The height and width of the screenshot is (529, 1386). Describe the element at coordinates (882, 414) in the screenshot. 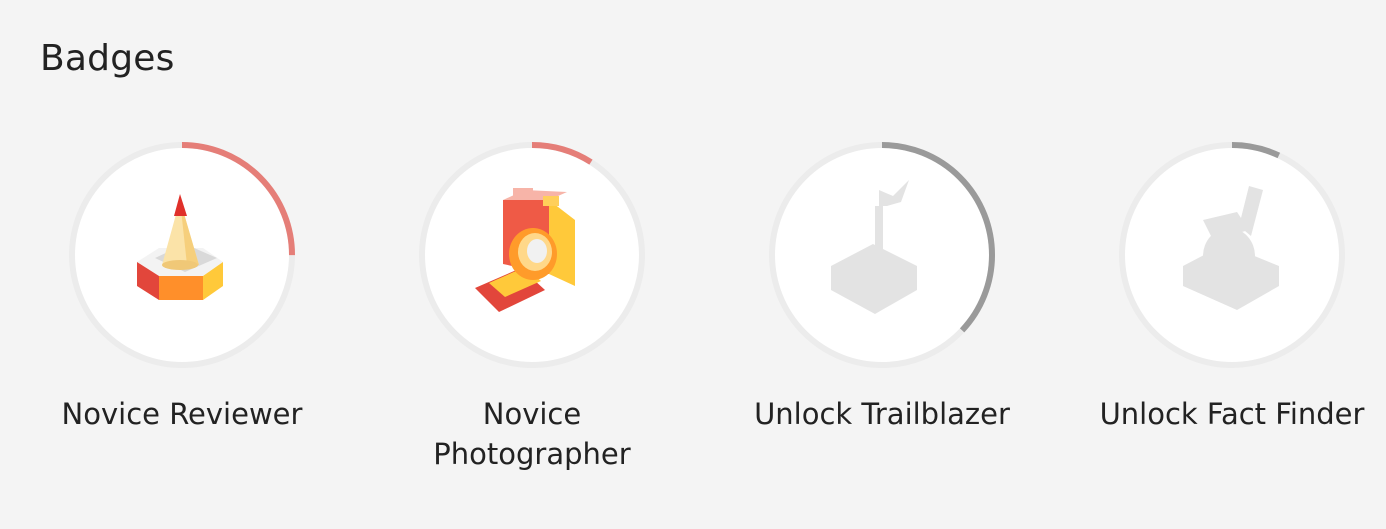

I see `badge-label: Unlock Trailblazer` at that location.